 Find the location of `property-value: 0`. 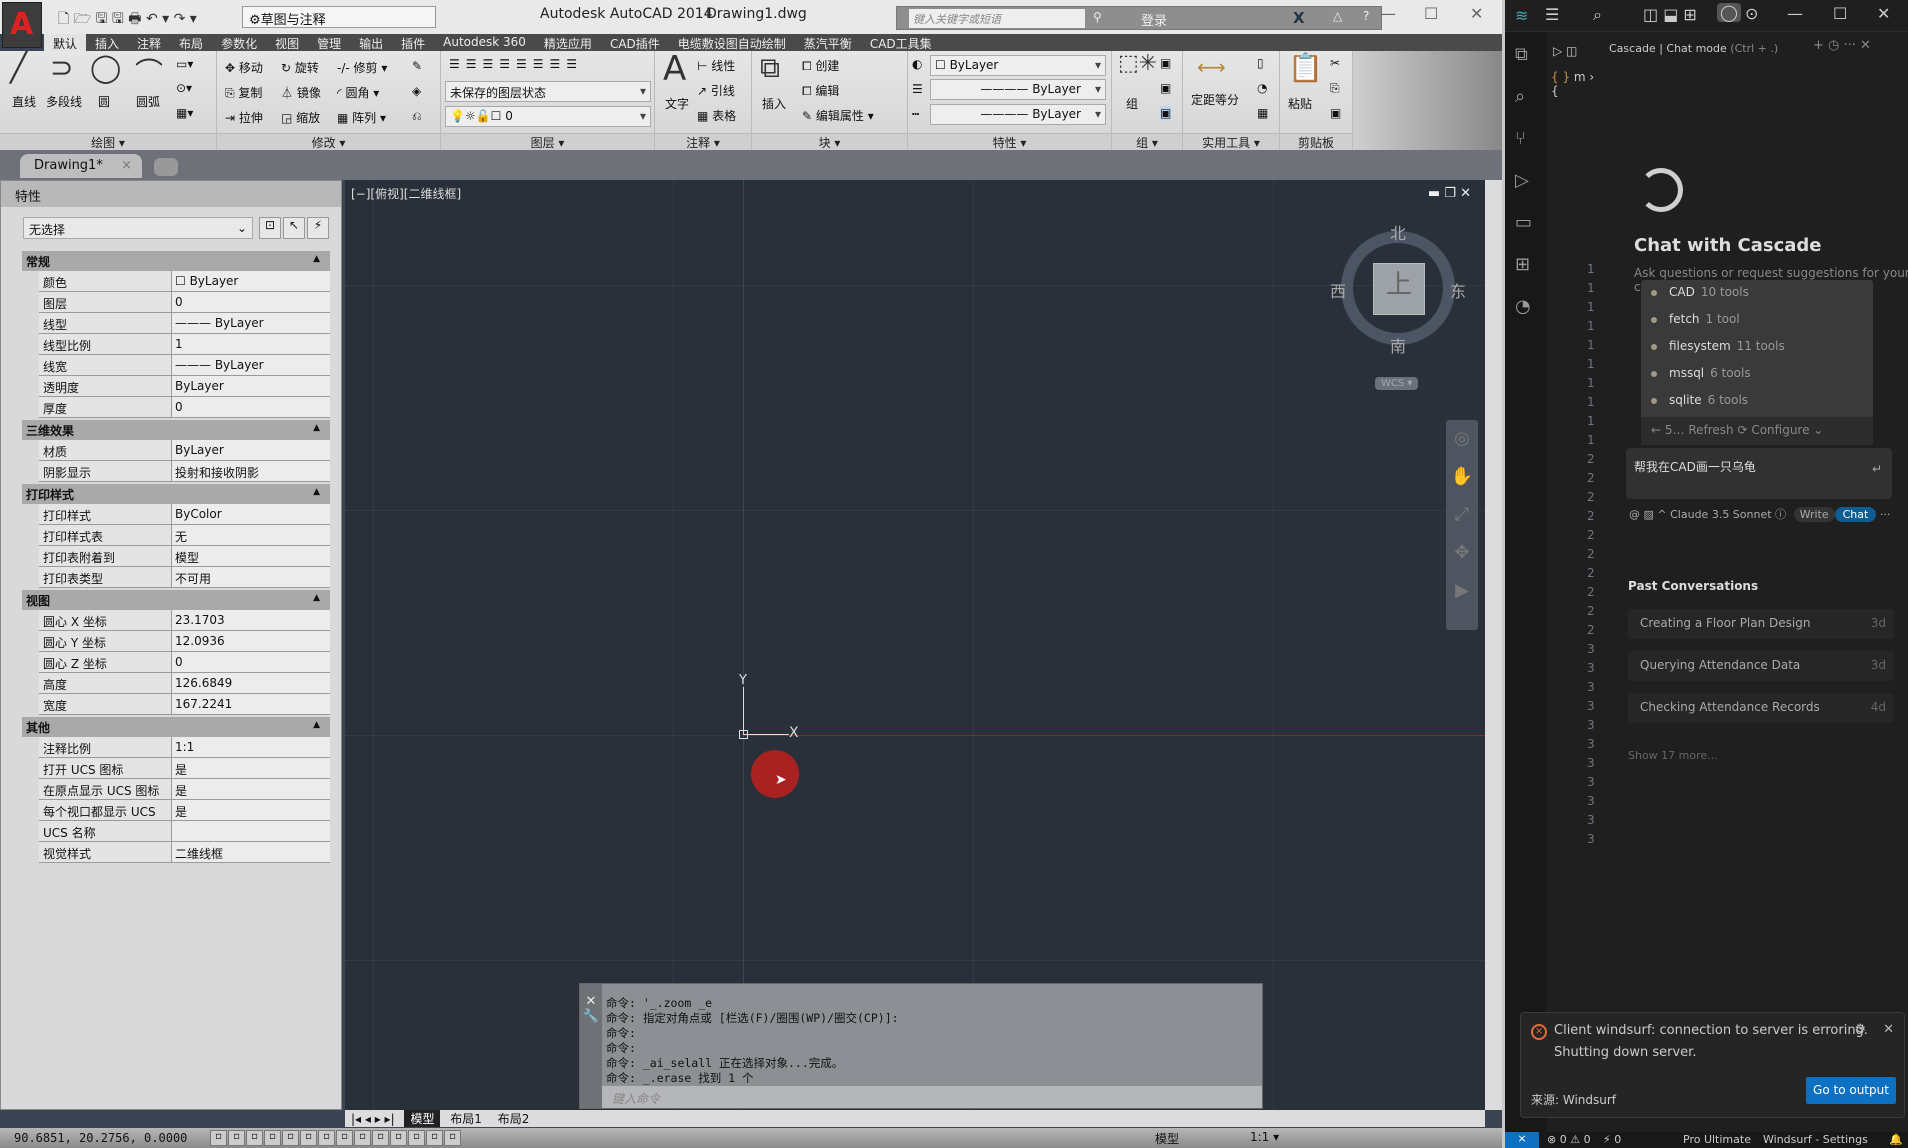

property-value: 0 is located at coordinates (251, 662).